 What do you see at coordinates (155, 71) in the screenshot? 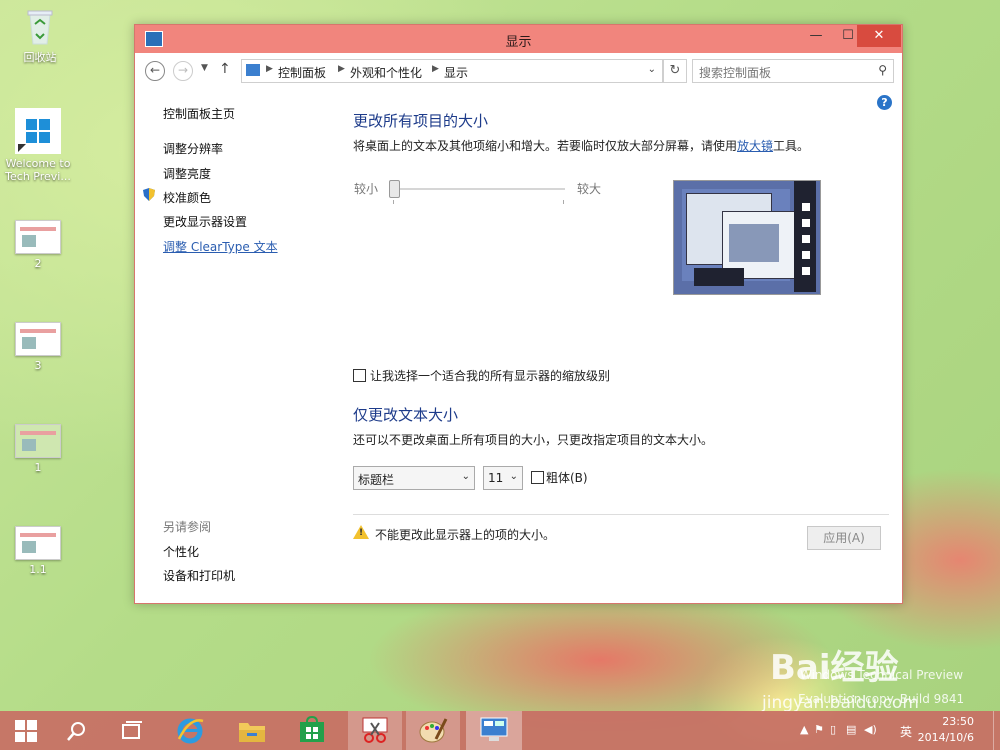
I see `back-button: ←` at bounding box center [155, 71].